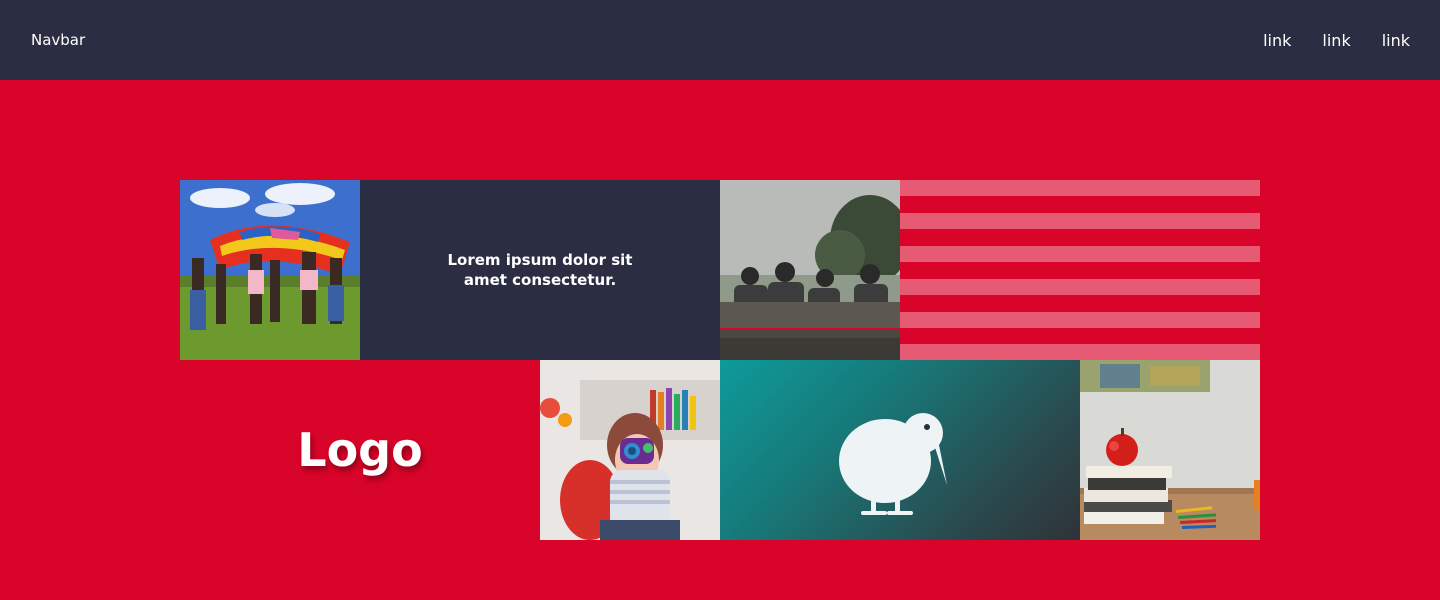 The image size is (1440, 600). I want to click on navbar-brand: Navbar, so click(58, 40).